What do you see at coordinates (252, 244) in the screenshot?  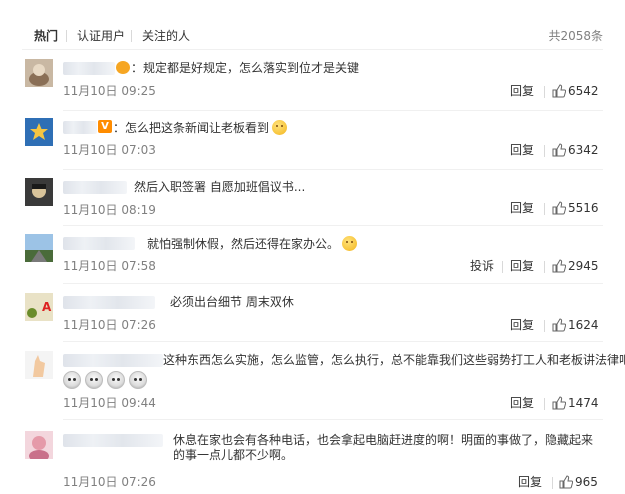 I see `comment-text: 就怕强制休假，然后还得在家办公。` at bounding box center [252, 244].